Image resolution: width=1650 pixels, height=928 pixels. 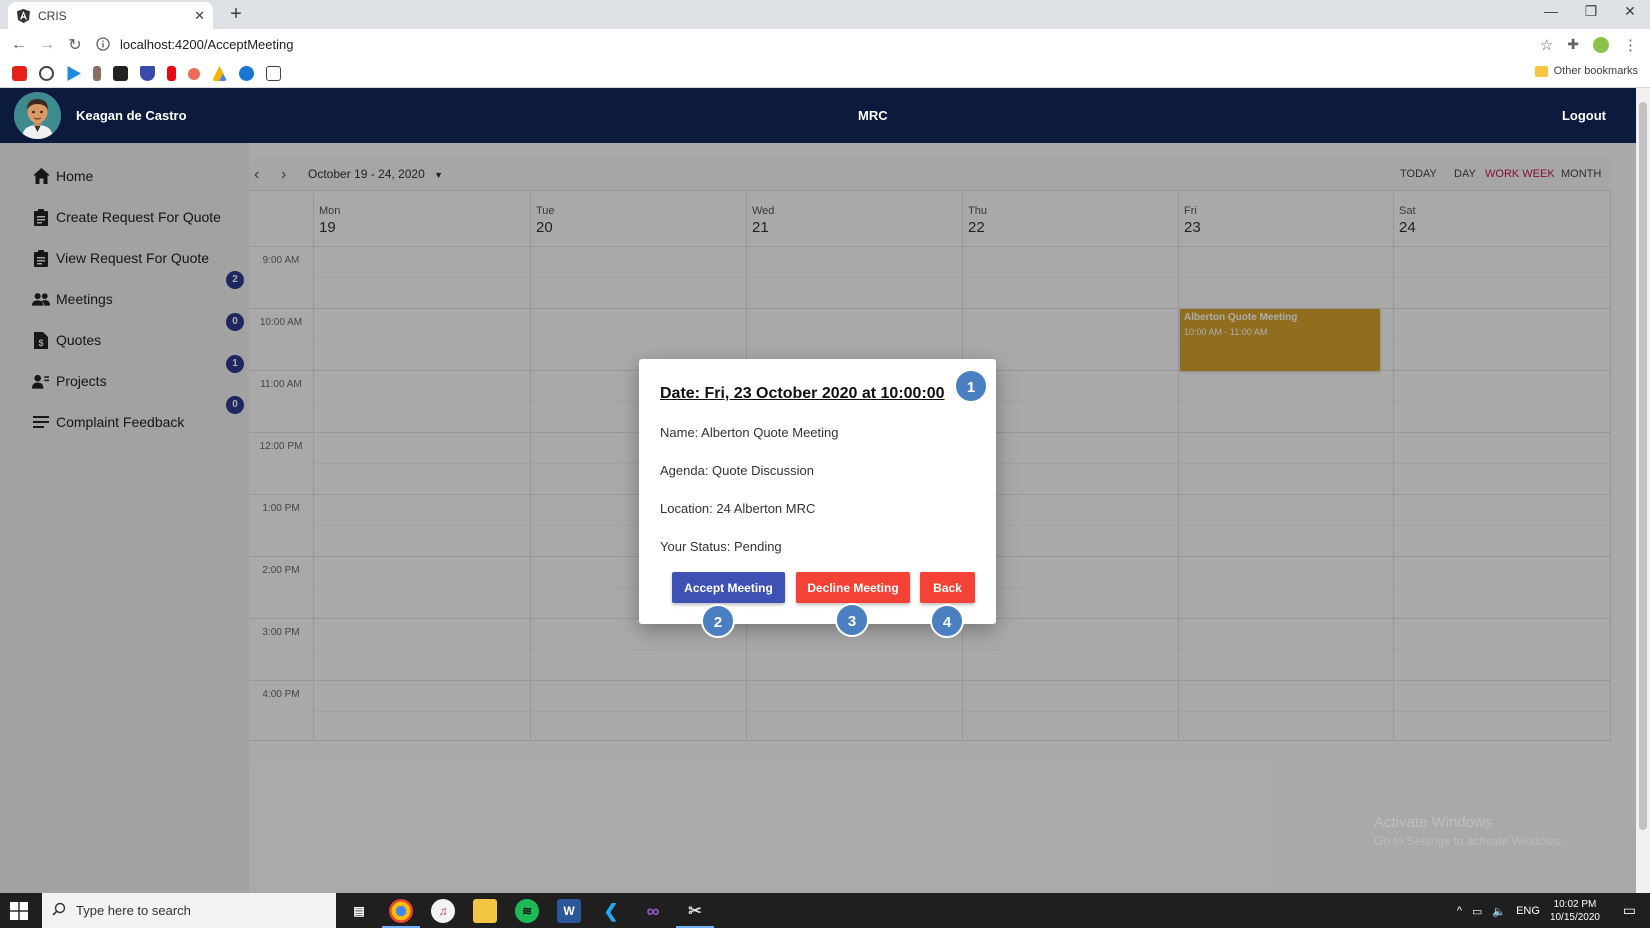 What do you see at coordinates (485, 911) in the screenshot?
I see `file-explorer-icon` at bounding box center [485, 911].